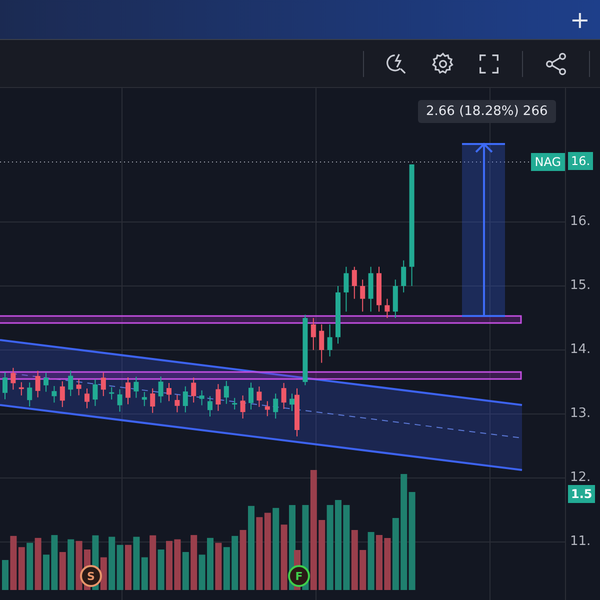  I want to click on price-axis-label: 16., so click(580, 221).